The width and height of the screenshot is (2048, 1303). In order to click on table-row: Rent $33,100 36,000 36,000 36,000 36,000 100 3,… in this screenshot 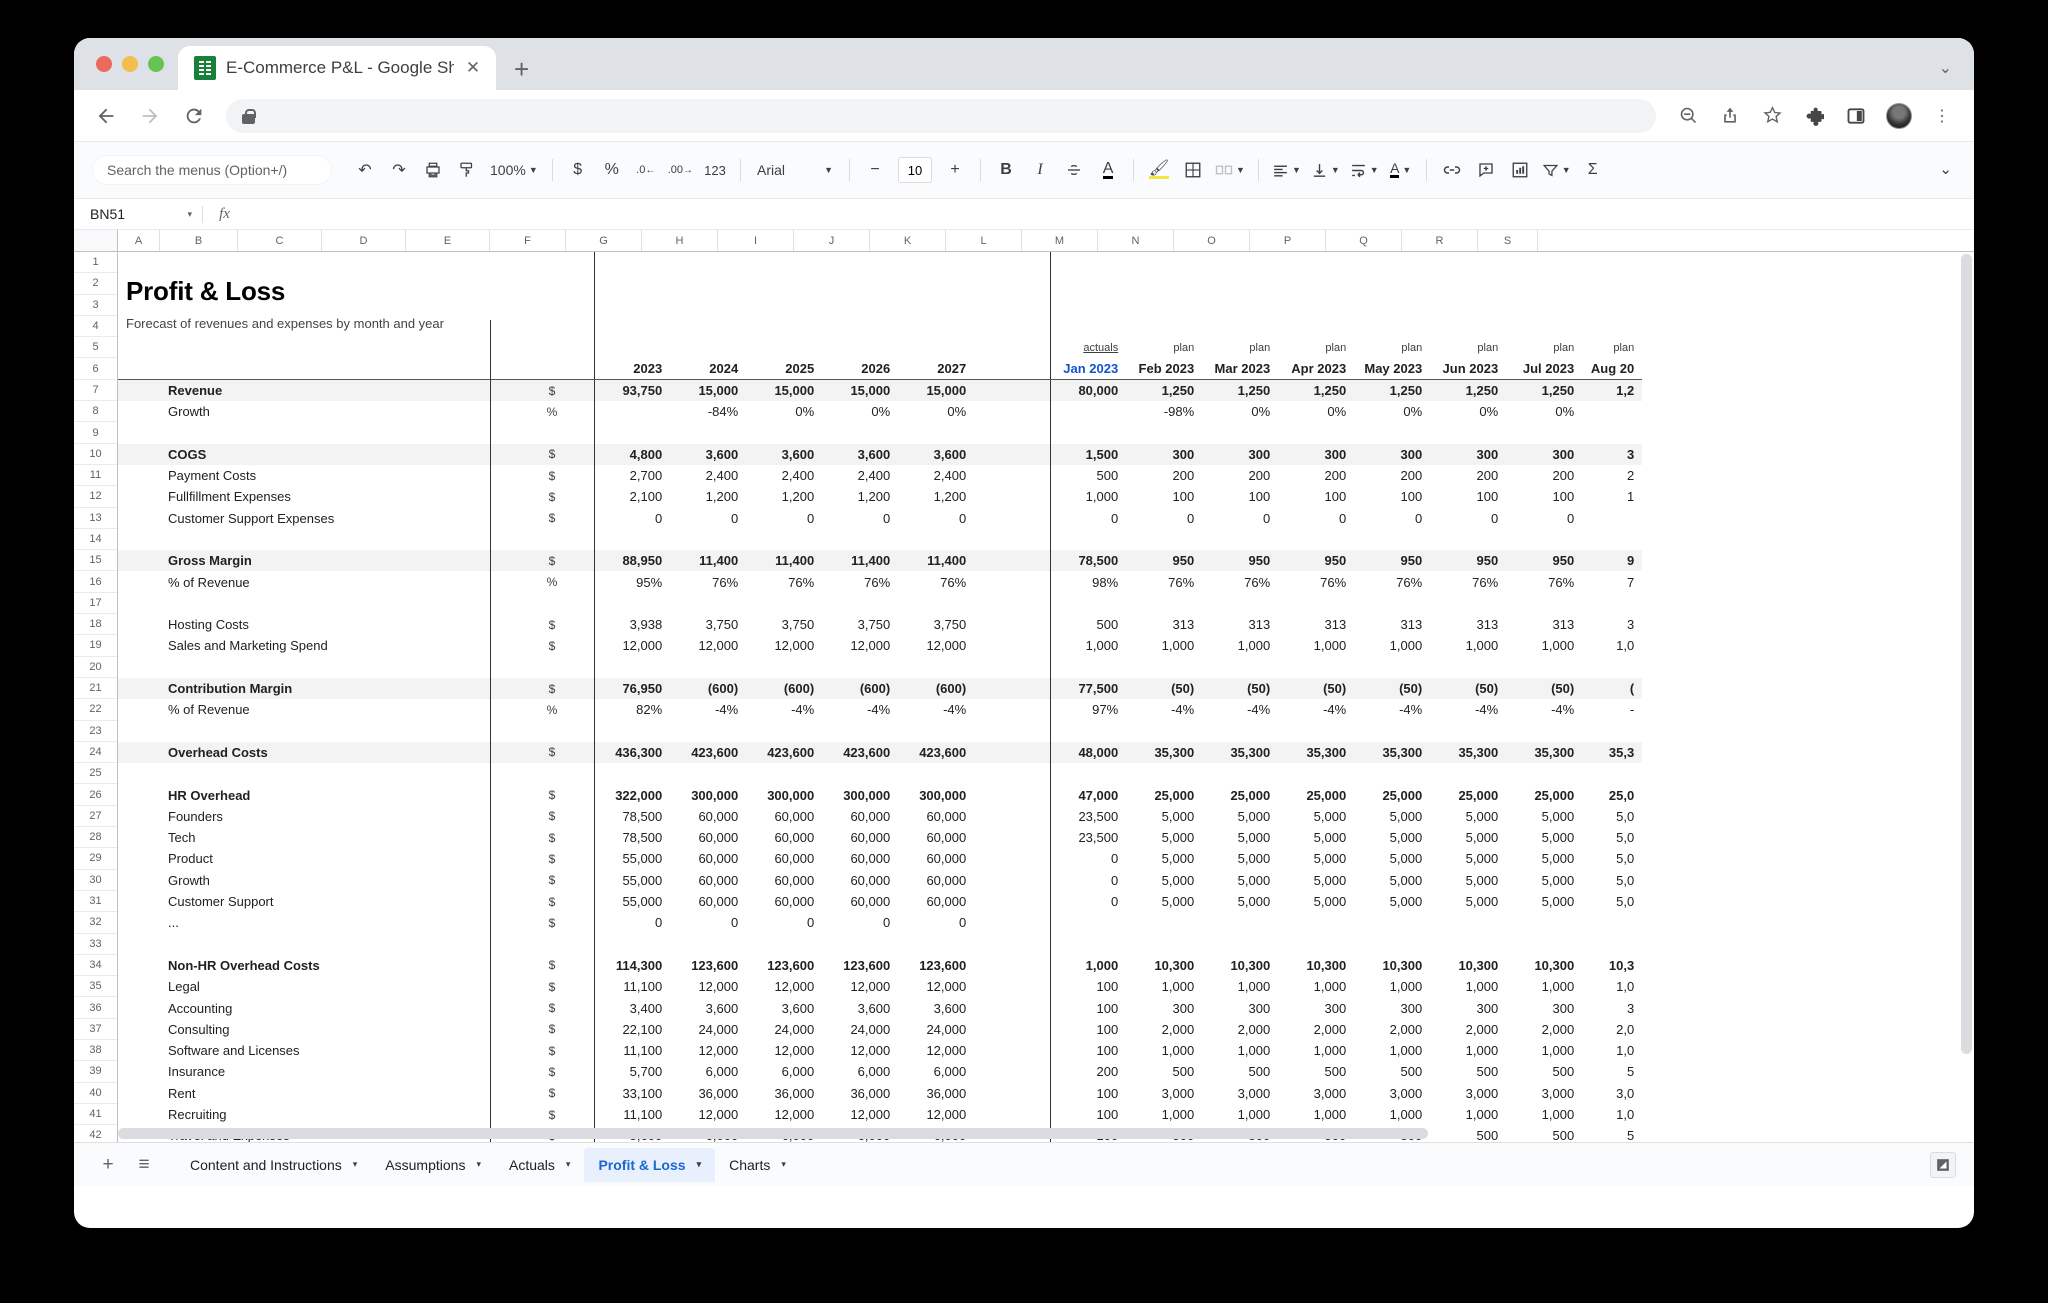, I will do `click(880, 1093)`.